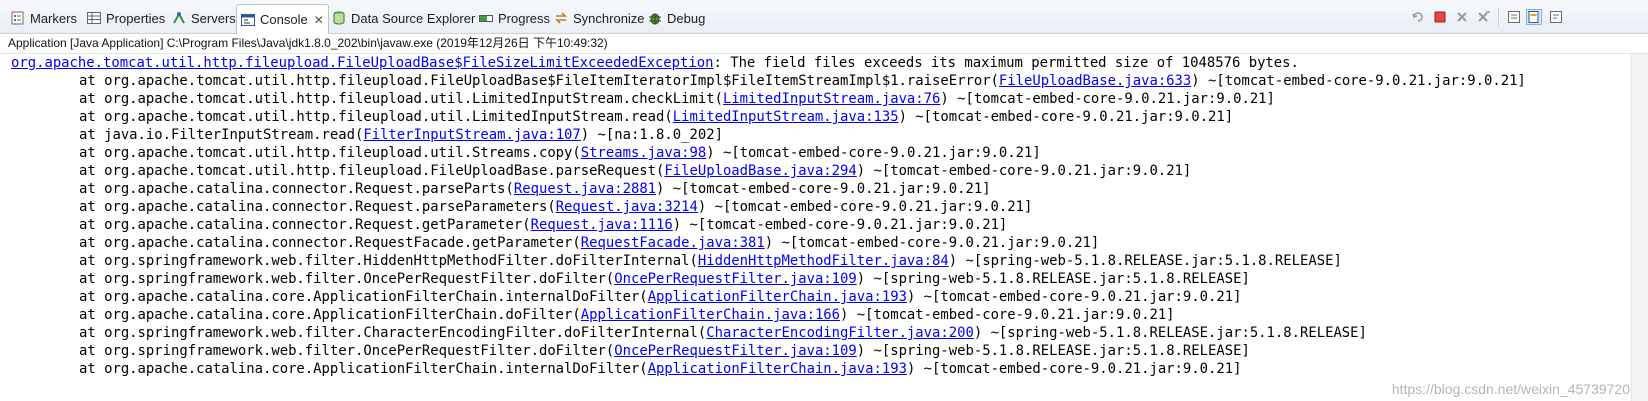 The width and height of the screenshot is (1648, 401). What do you see at coordinates (831, 99) in the screenshot?
I see `source-link: LimitedInputStream.java:76` at bounding box center [831, 99].